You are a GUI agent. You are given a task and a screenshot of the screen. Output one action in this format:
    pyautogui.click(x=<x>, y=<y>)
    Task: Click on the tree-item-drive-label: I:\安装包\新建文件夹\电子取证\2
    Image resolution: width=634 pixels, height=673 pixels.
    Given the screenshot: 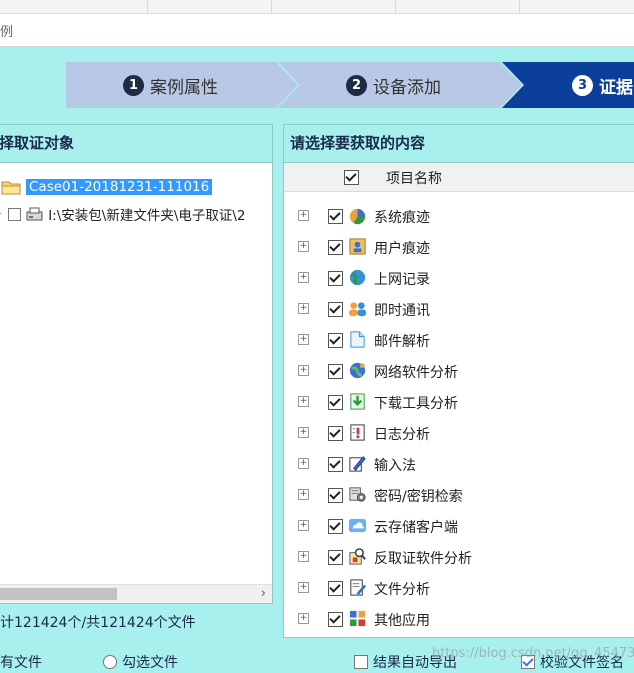 What is the action you would take?
    pyautogui.click(x=147, y=216)
    